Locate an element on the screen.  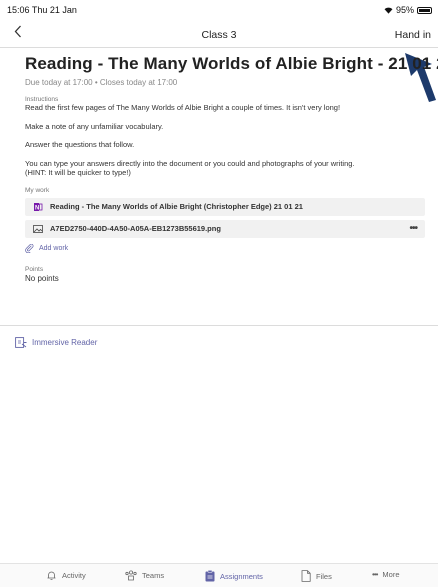
instructions-label: Instructions is located at coordinates (42, 99).